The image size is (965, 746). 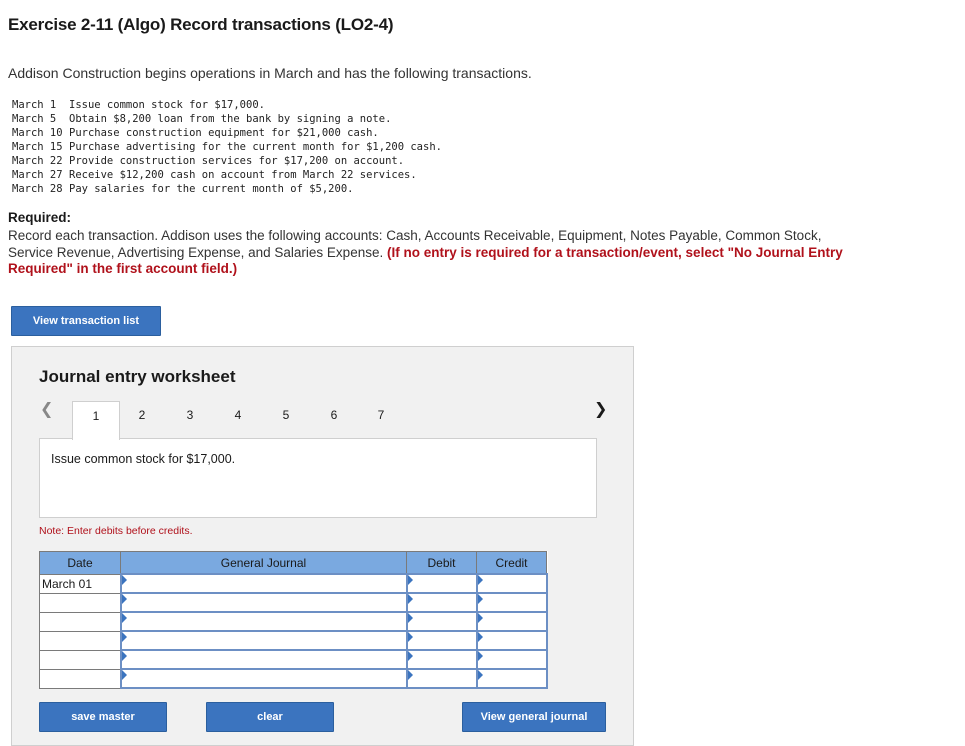 I want to click on clear-button: clear, so click(x=270, y=717).